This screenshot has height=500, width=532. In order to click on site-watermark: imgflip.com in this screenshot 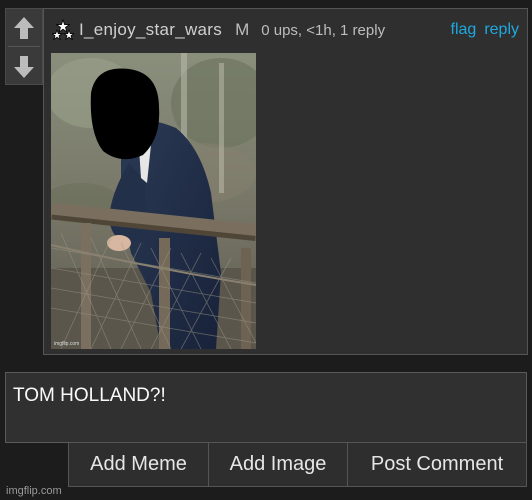, I will do `click(34, 491)`.